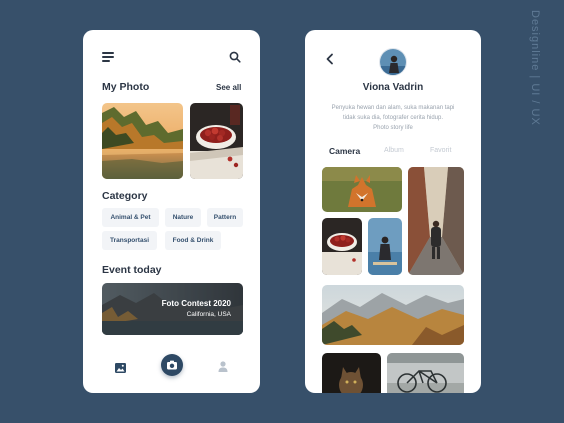  Describe the element at coordinates (132, 270) in the screenshot. I see `event-today-title: Event today` at that location.